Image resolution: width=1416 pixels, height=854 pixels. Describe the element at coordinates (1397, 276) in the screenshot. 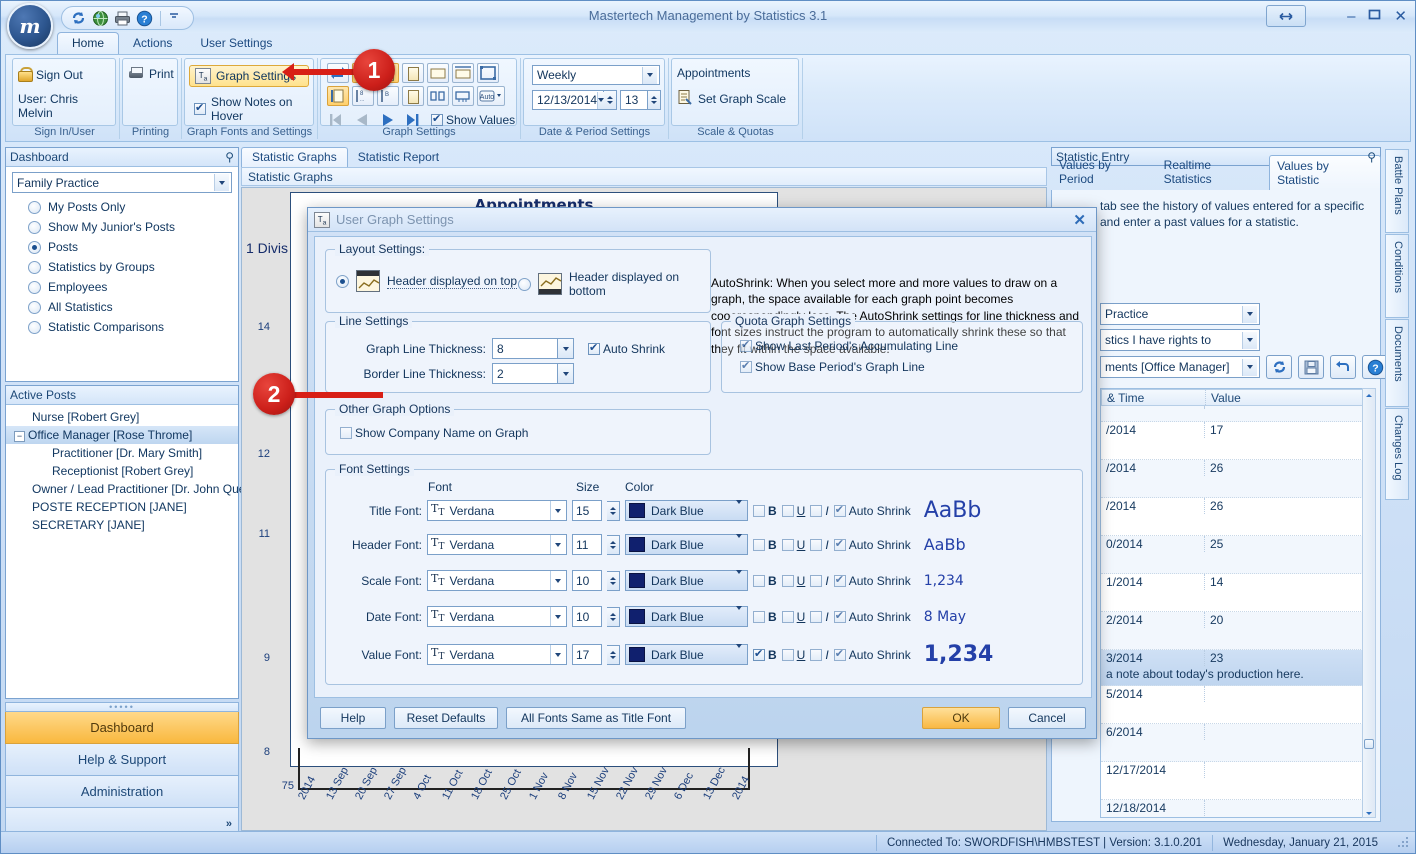

I see `vtab-conditions: Conditions` at that location.